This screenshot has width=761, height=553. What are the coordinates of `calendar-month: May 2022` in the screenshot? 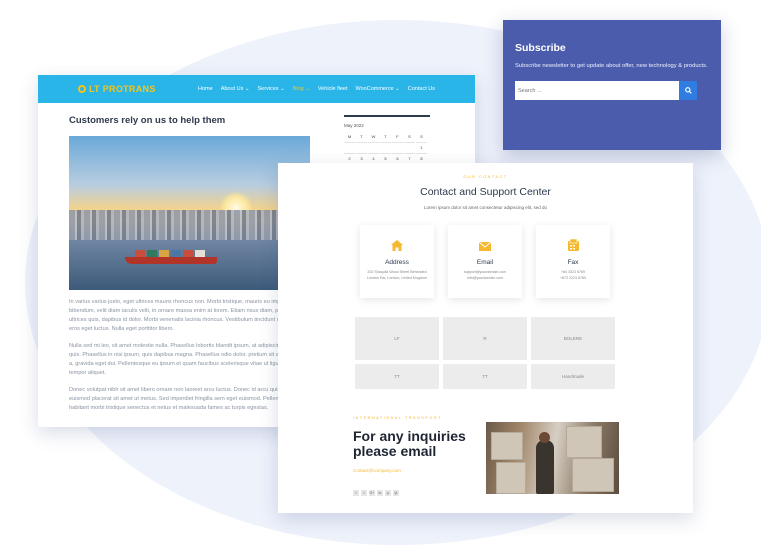 It's located at (354, 125).